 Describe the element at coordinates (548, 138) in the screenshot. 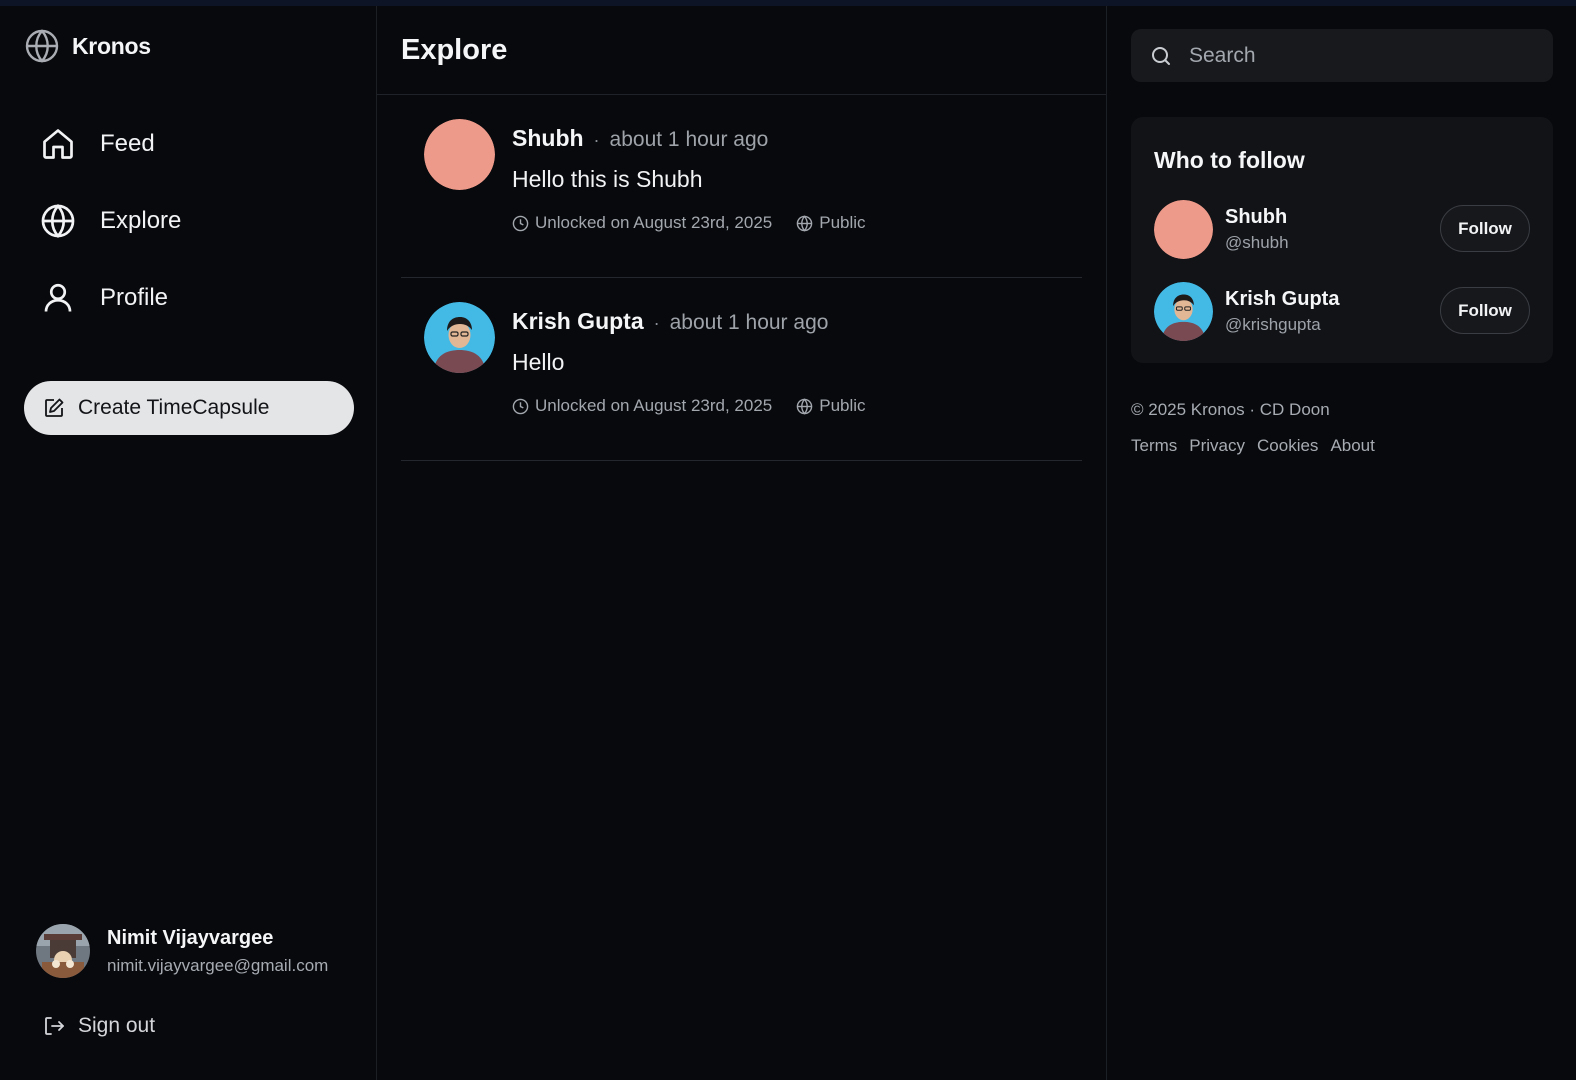

I see `post-author: Shubh` at that location.